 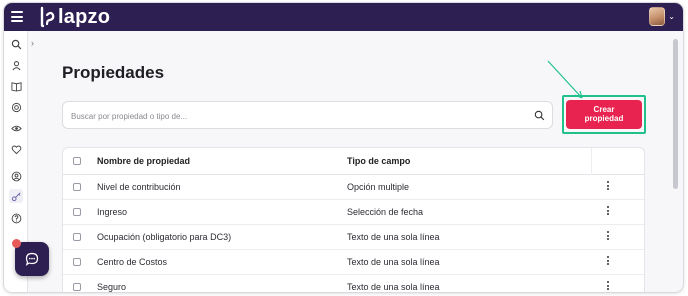 What do you see at coordinates (16, 243) in the screenshot?
I see `notification-dot` at bounding box center [16, 243].